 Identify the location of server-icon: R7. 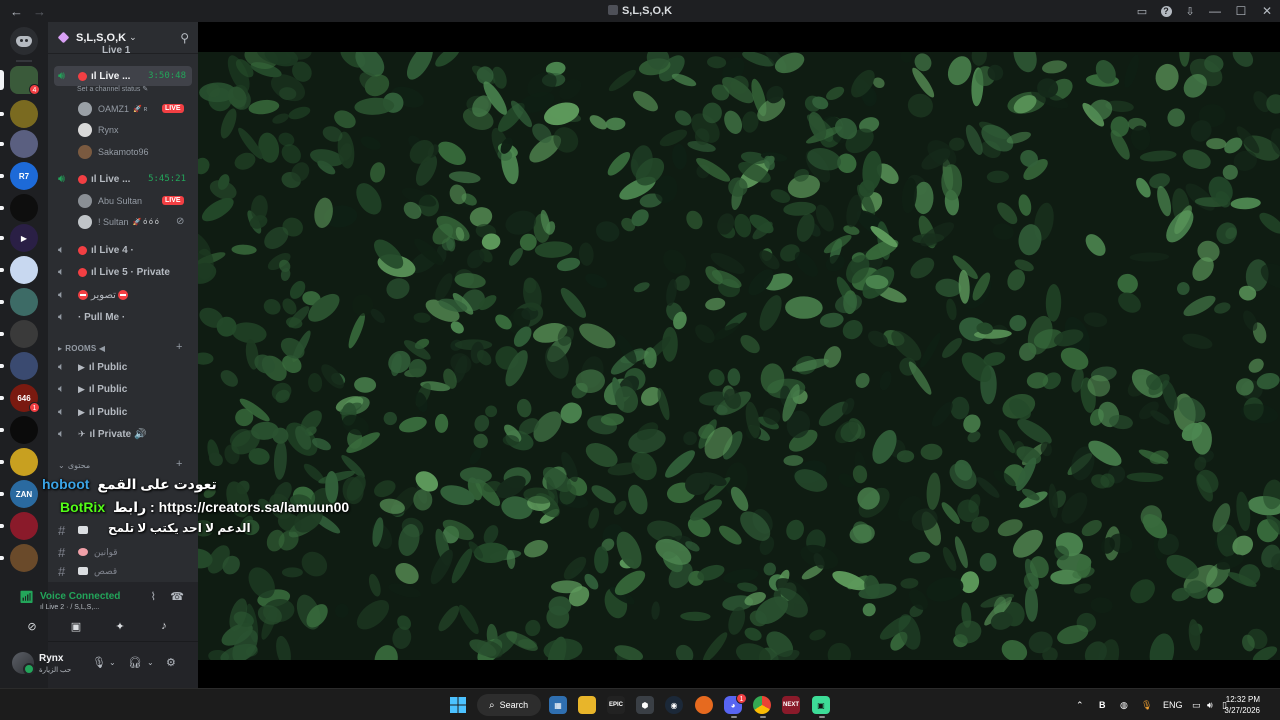
(24, 176).